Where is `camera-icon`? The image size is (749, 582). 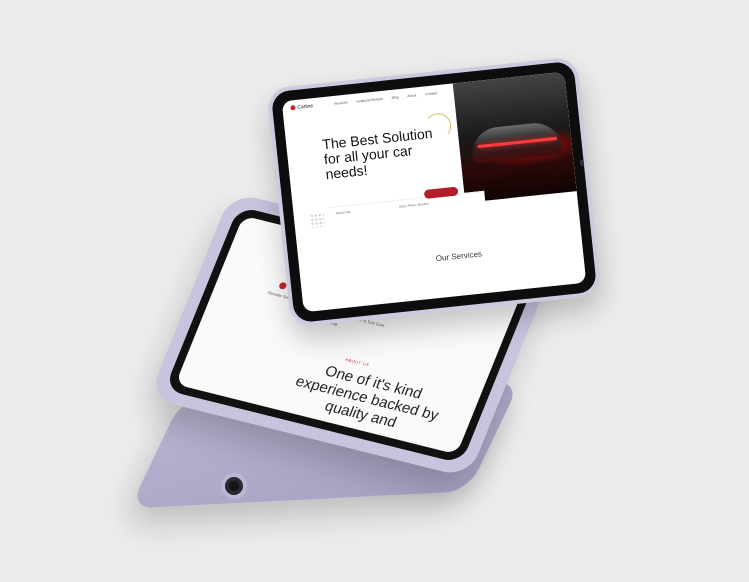
camera-icon is located at coordinates (234, 486).